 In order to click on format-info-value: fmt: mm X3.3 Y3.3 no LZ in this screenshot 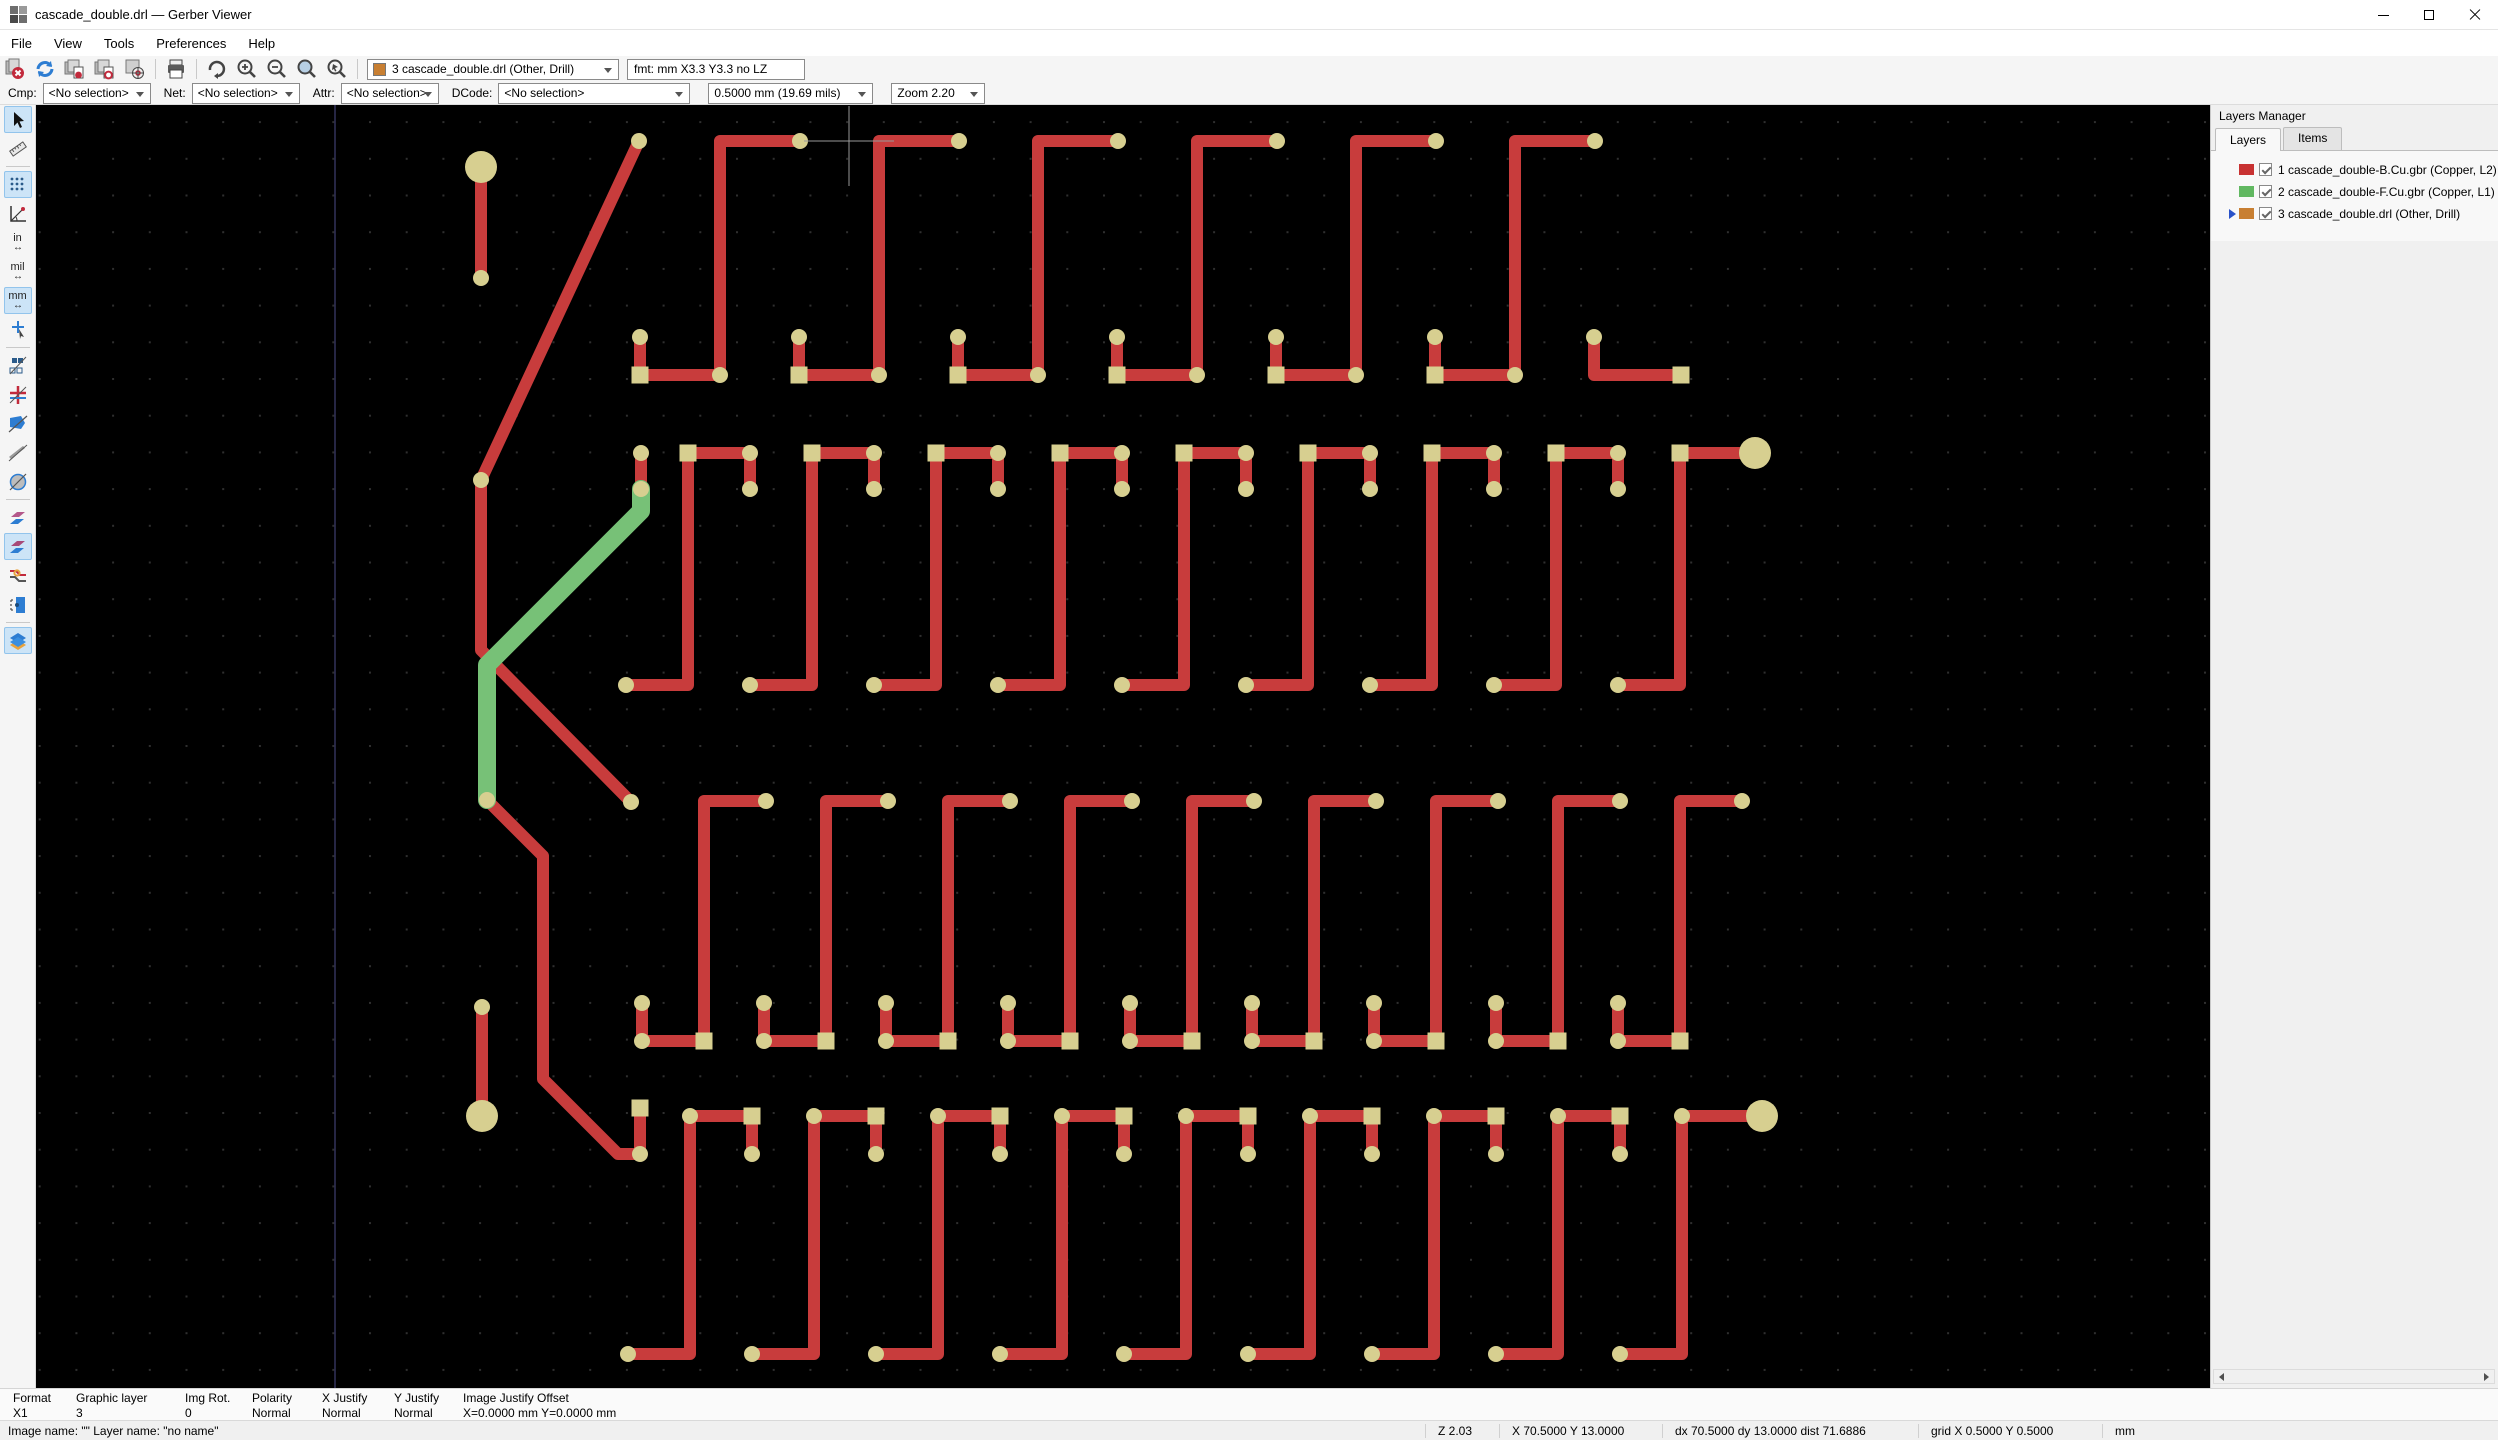, I will do `click(701, 69)`.